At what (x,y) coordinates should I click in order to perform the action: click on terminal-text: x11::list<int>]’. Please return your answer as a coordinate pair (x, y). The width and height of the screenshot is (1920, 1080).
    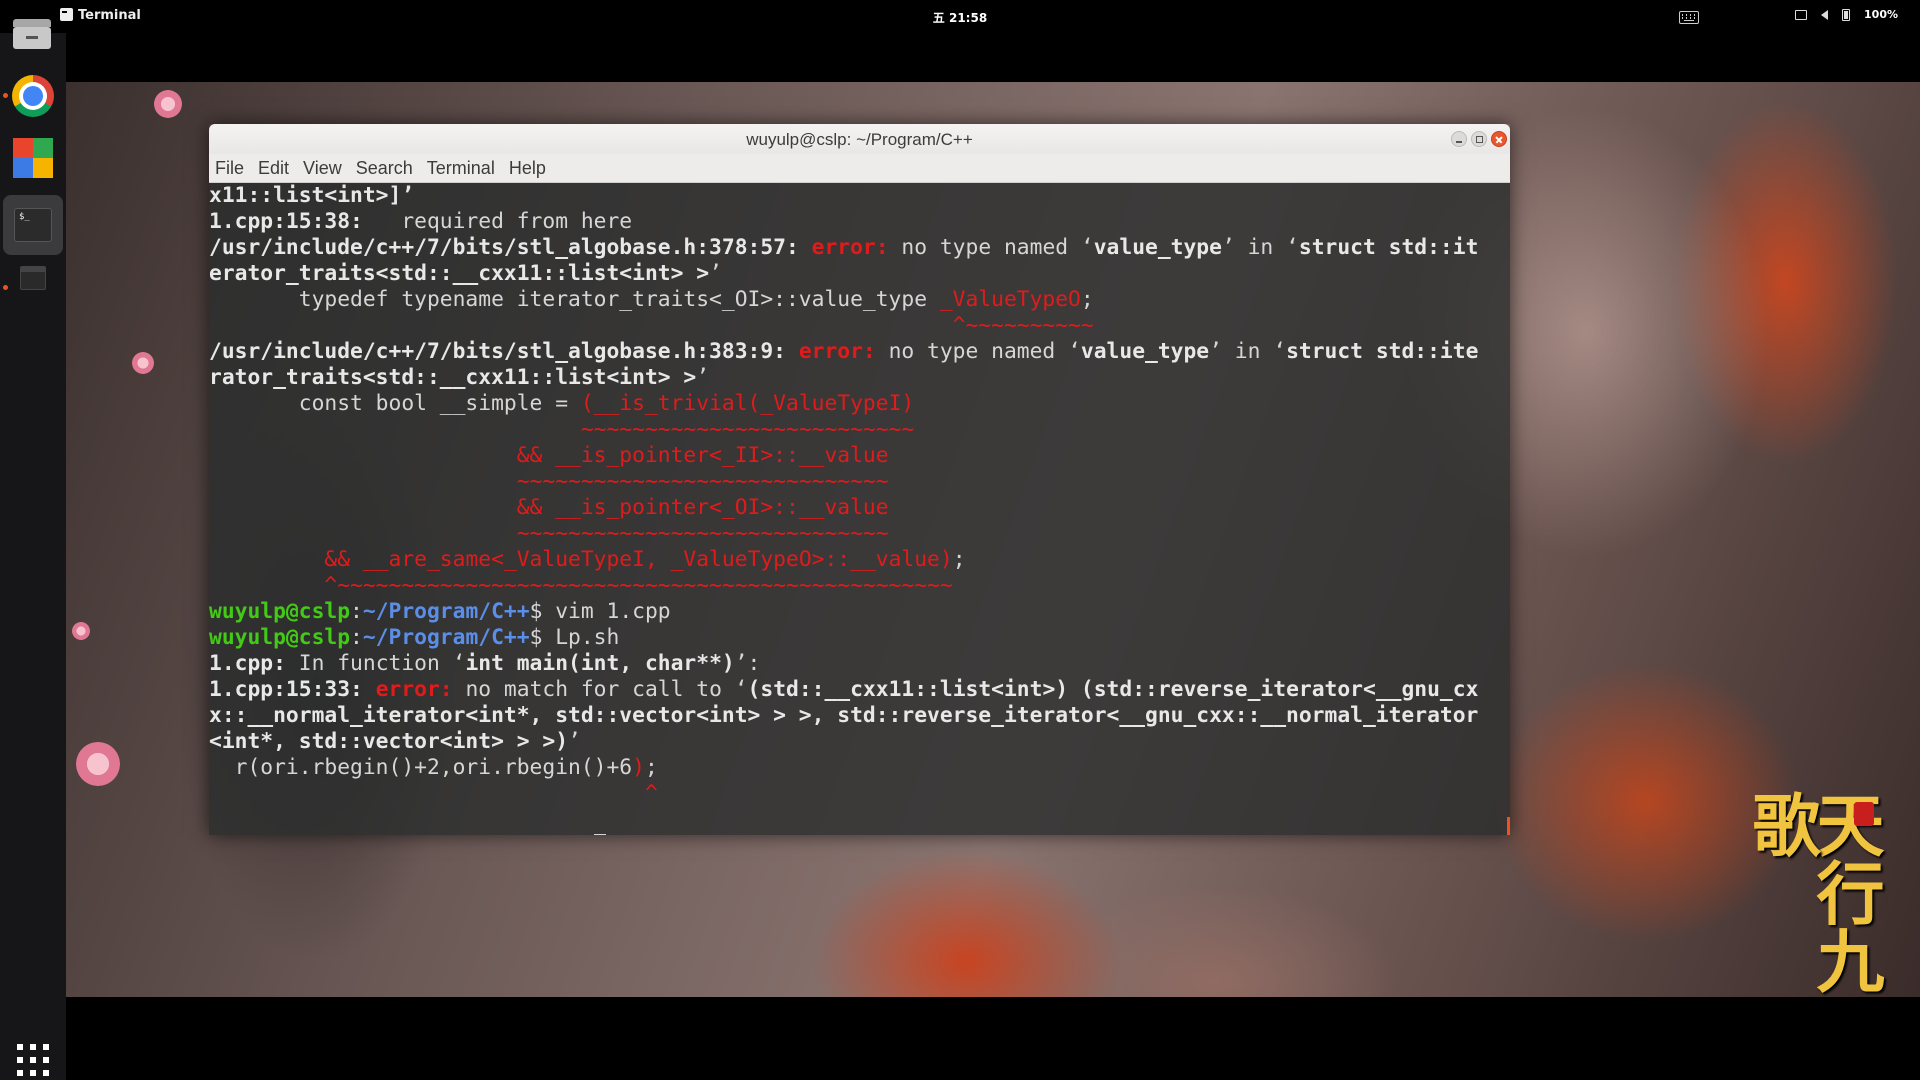
    Looking at the image, I should click on (312, 195).